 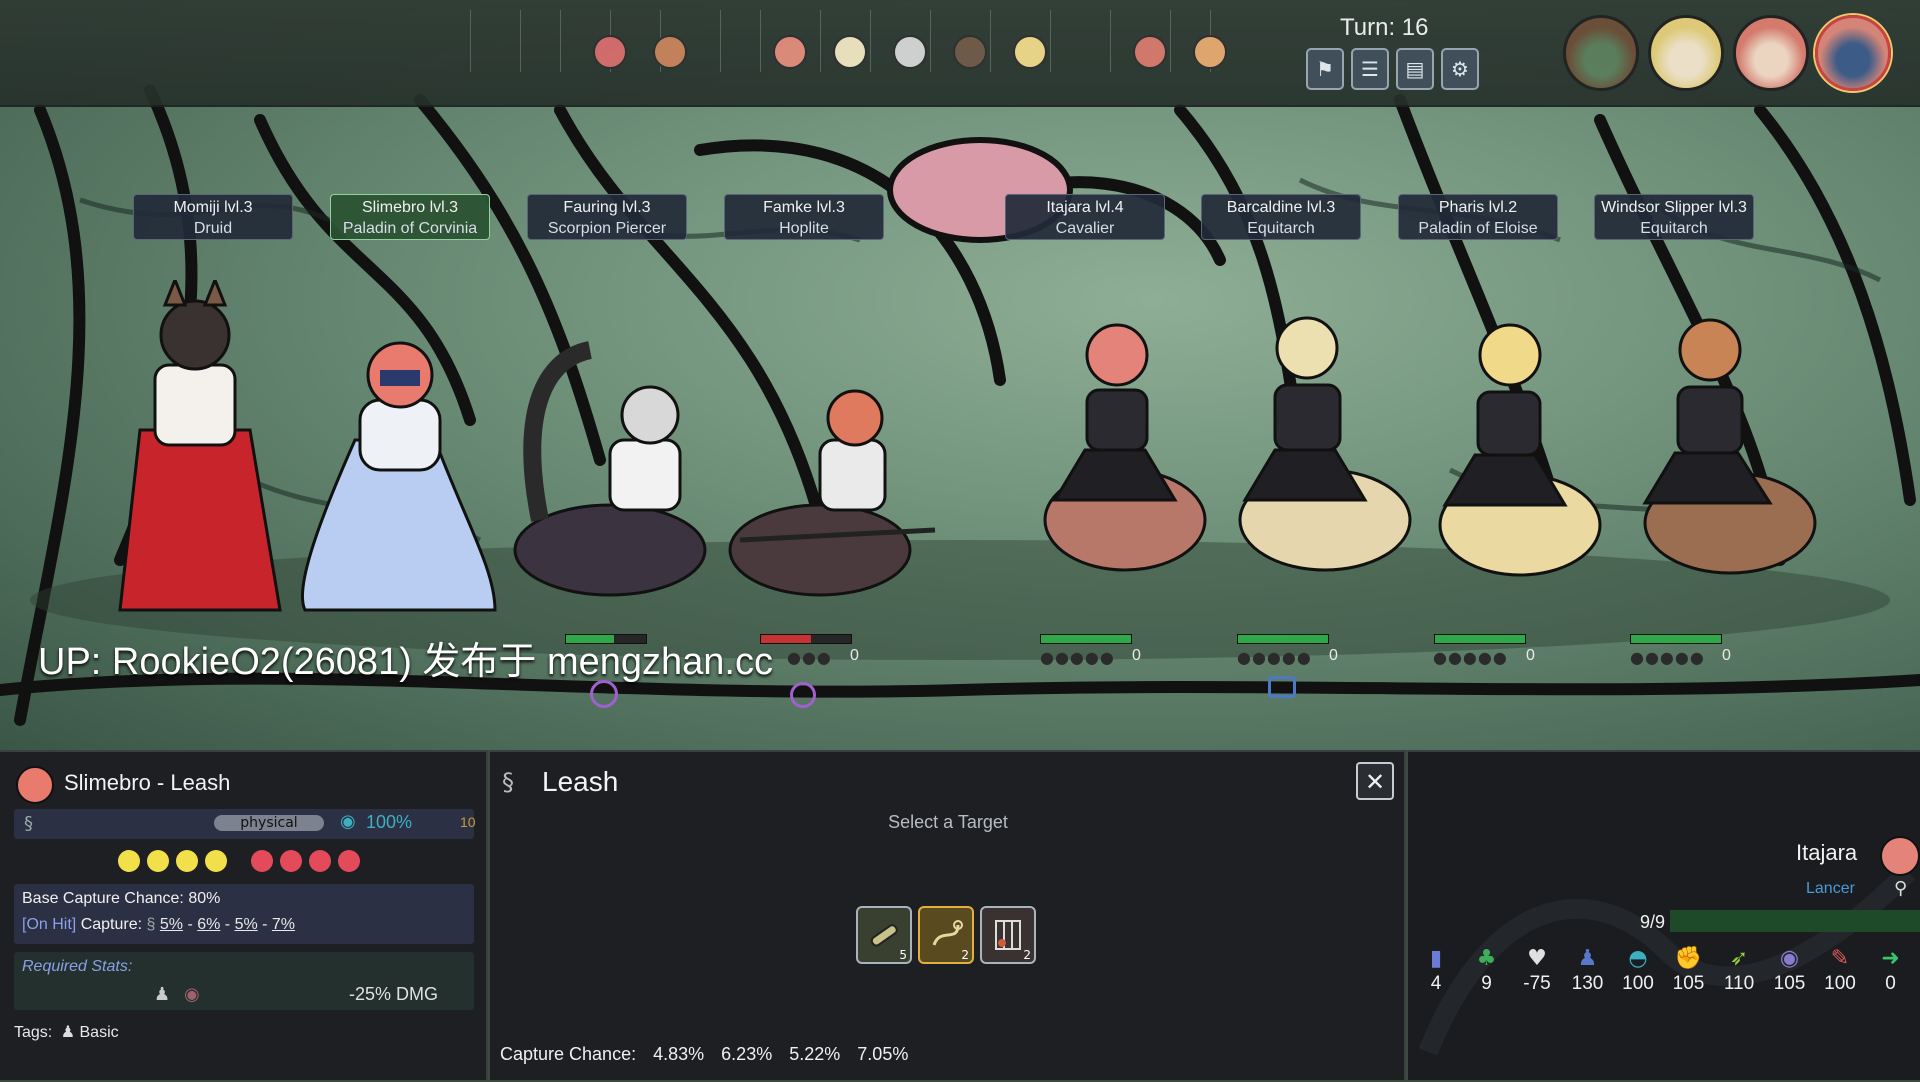 What do you see at coordinates (213, 217) in the screenshot?
I see `unit-nameplate: Momiji lvl.3 Druid` at bounding box center [213, 217].